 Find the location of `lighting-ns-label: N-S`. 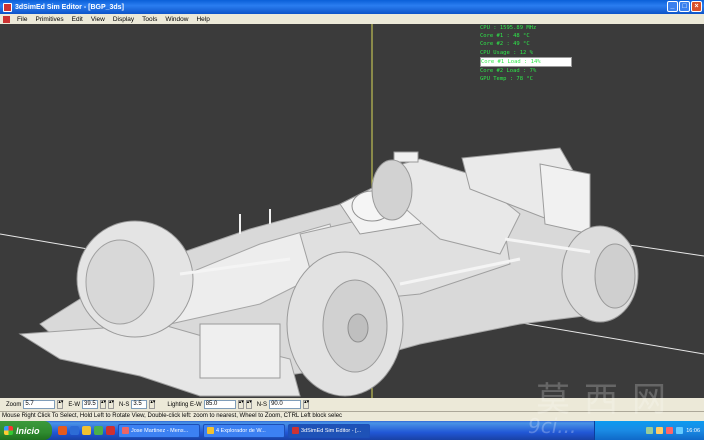

lighting-ns-label: N-S is located at coordinates (262, 404).